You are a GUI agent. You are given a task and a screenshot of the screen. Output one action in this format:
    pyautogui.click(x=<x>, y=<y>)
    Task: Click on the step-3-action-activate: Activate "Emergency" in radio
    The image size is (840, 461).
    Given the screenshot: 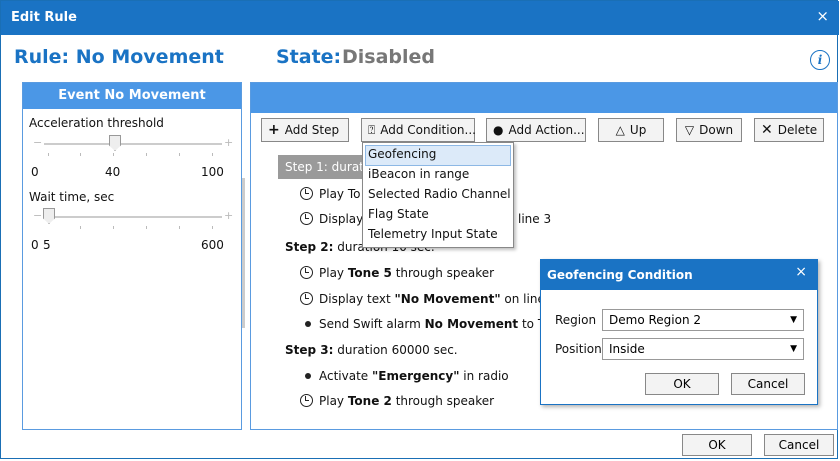 What is the action you would take?
    pyautogui.click(x=405, y=376)
    